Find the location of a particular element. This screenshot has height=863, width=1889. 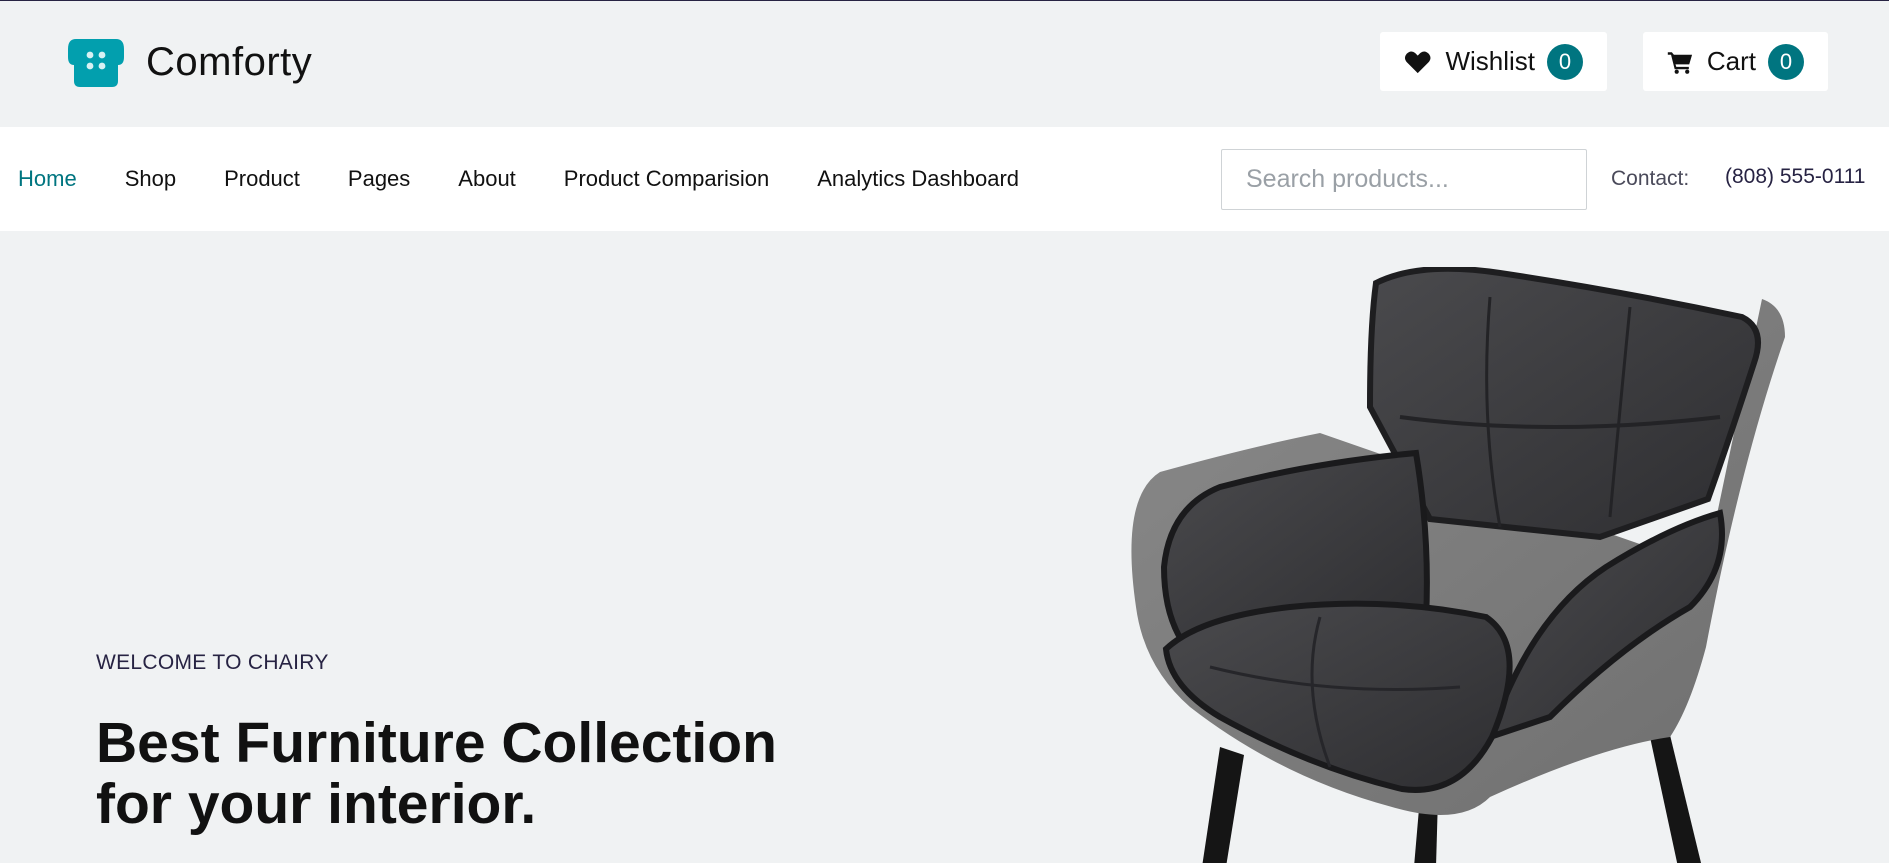

cart-icon is located at coordinates (1680, 62).